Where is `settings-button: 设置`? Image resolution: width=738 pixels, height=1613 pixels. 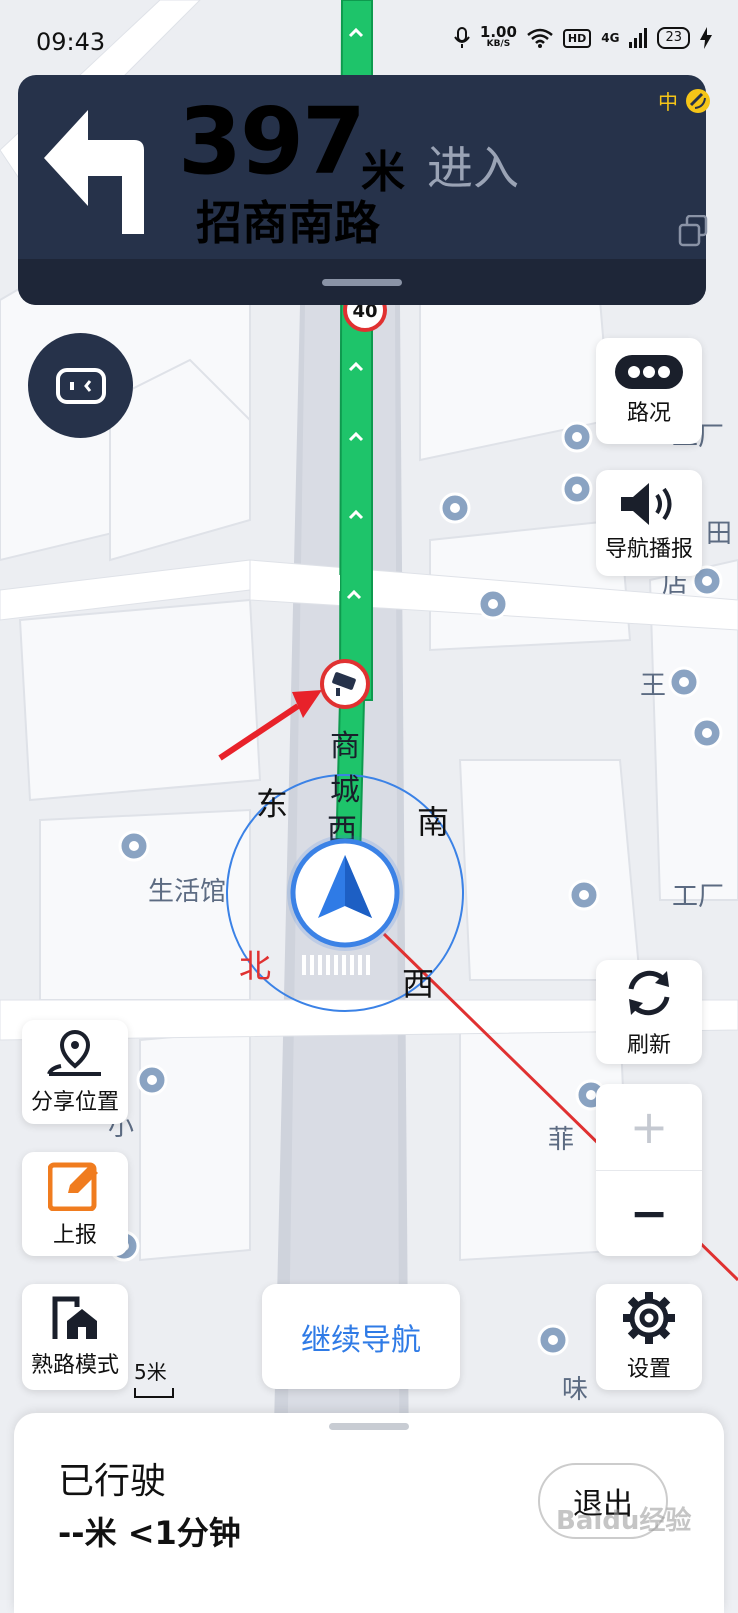 settings-button: 设置 is located at coordinates (649, 1337).